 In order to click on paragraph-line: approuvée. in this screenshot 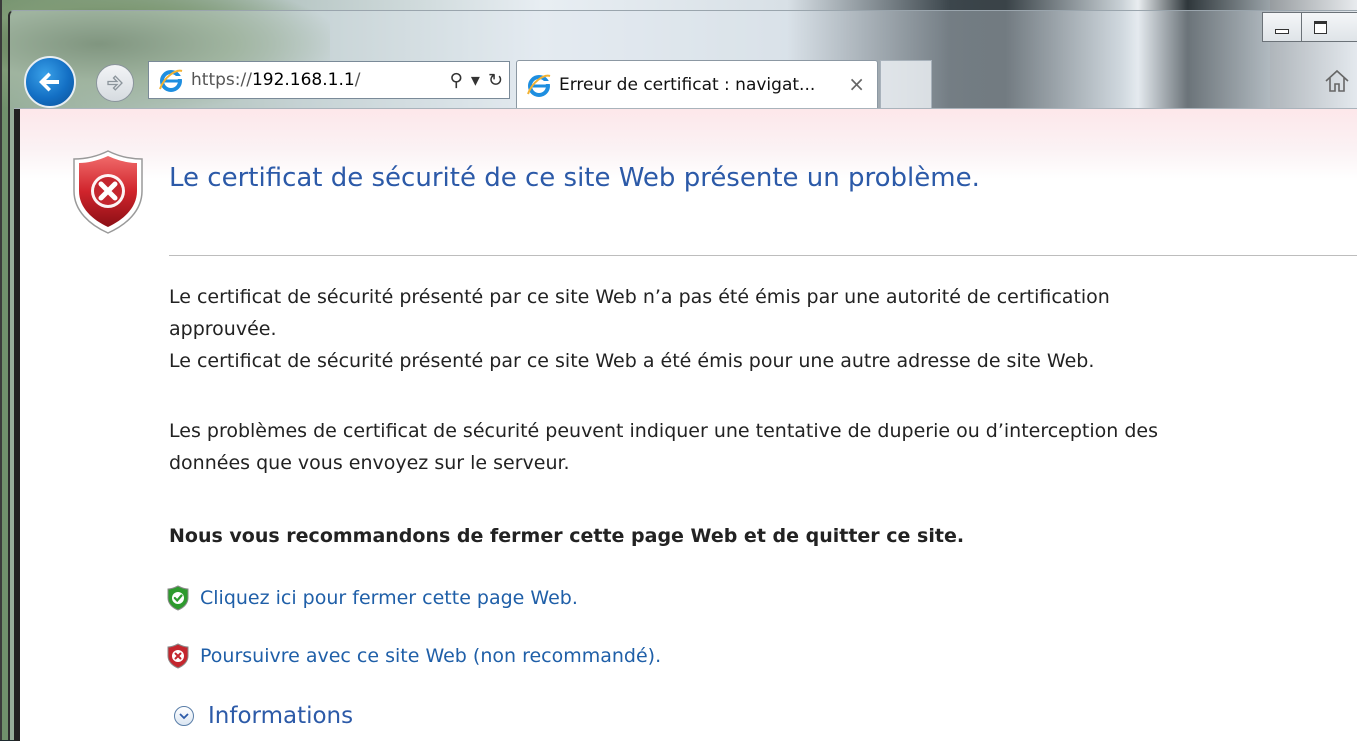, I will do `click(223, 329)`.